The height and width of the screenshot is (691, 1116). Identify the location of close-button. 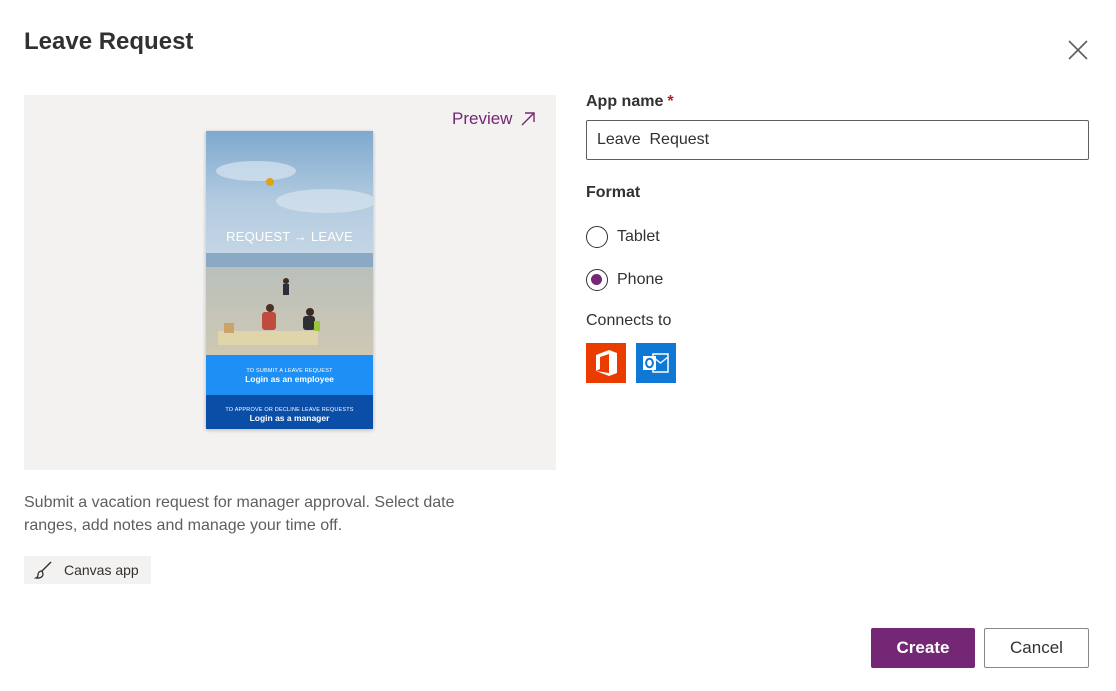
(1078, 50).